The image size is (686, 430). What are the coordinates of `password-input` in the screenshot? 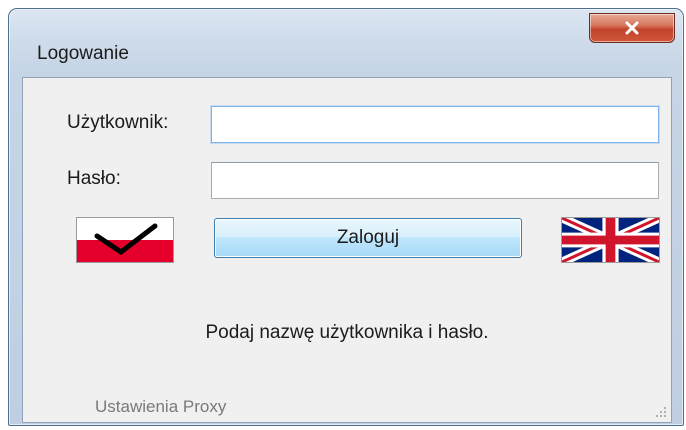 It's located at (435, 180).